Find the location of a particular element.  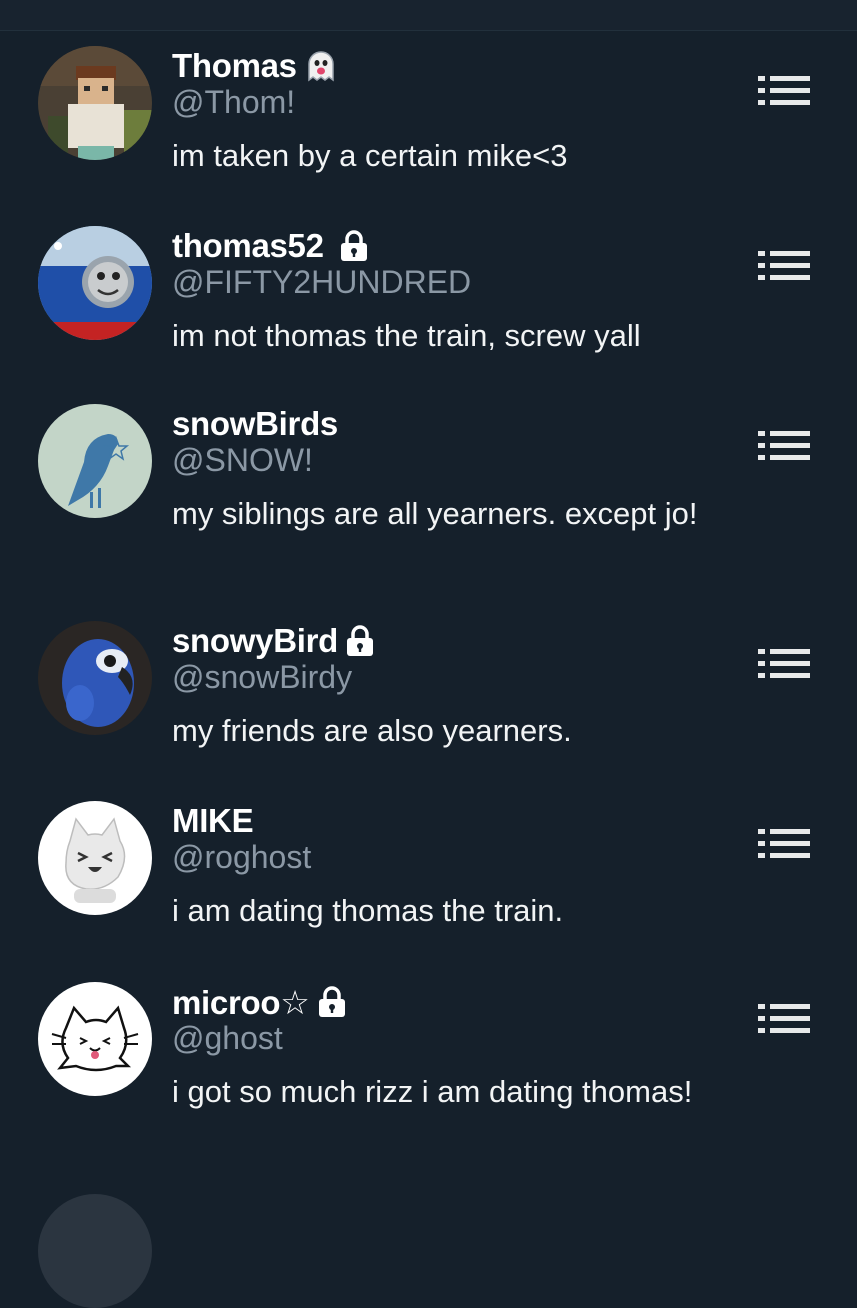

handle: @snowBirdy is located at coordinates (262, 677).